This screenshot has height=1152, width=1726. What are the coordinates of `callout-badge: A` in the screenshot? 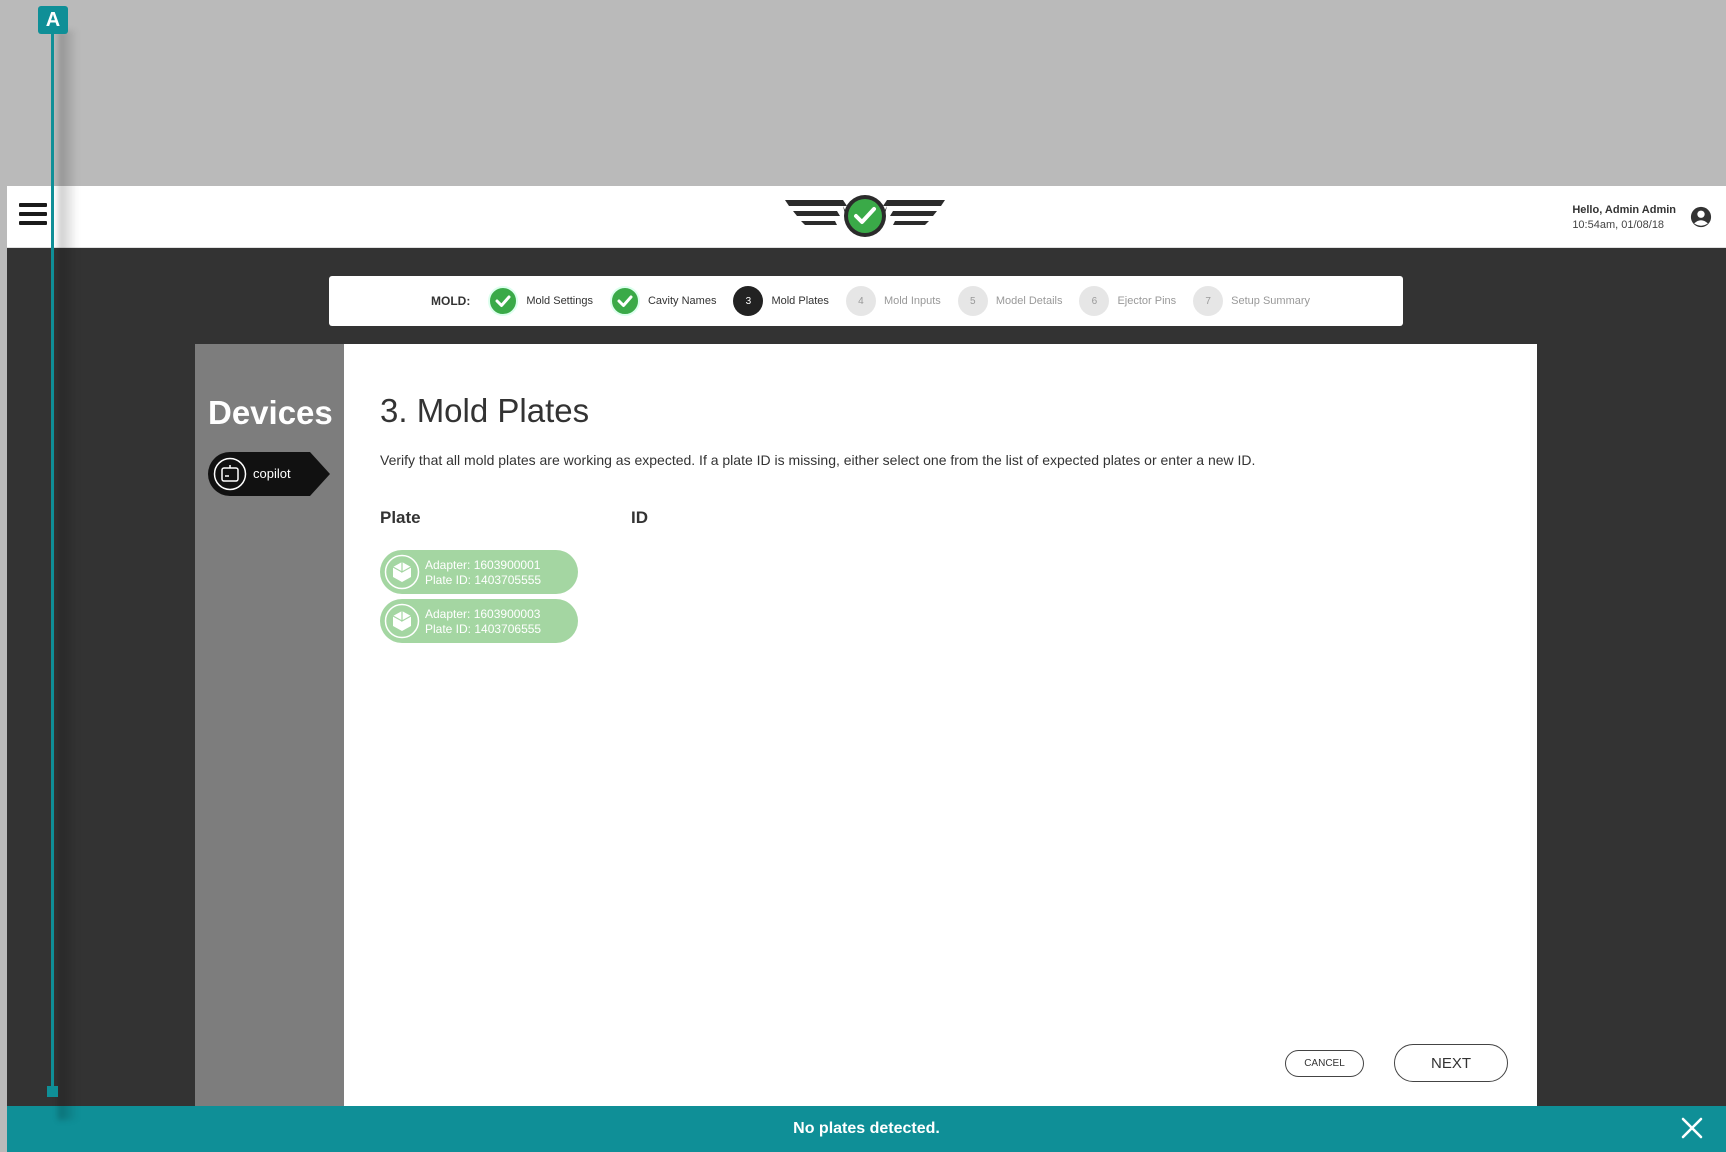 It's located at (53, 20).